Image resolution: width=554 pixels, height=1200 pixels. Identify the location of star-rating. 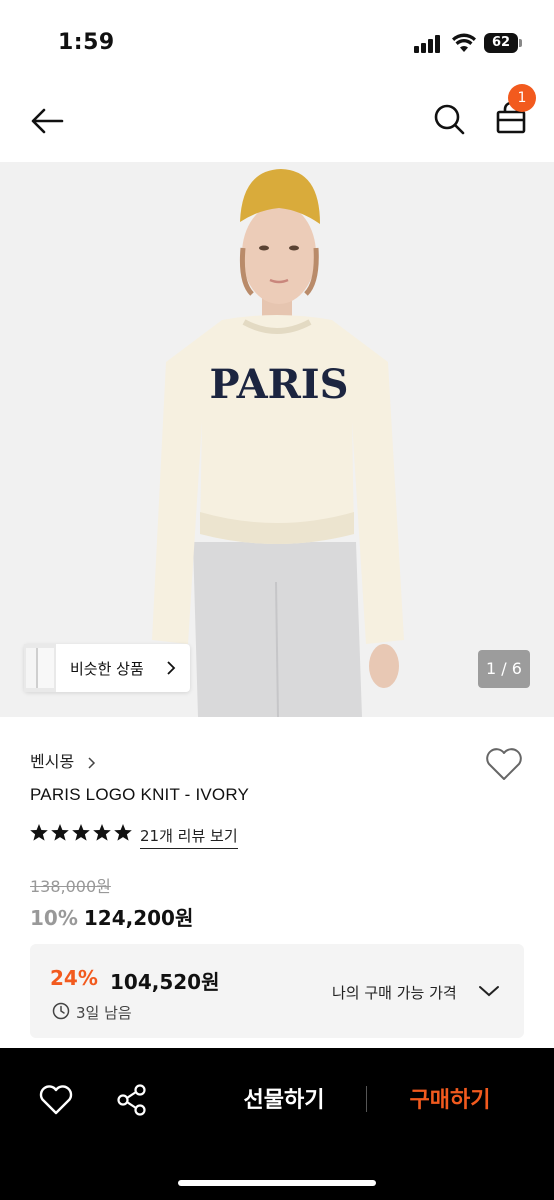
(81, 832).